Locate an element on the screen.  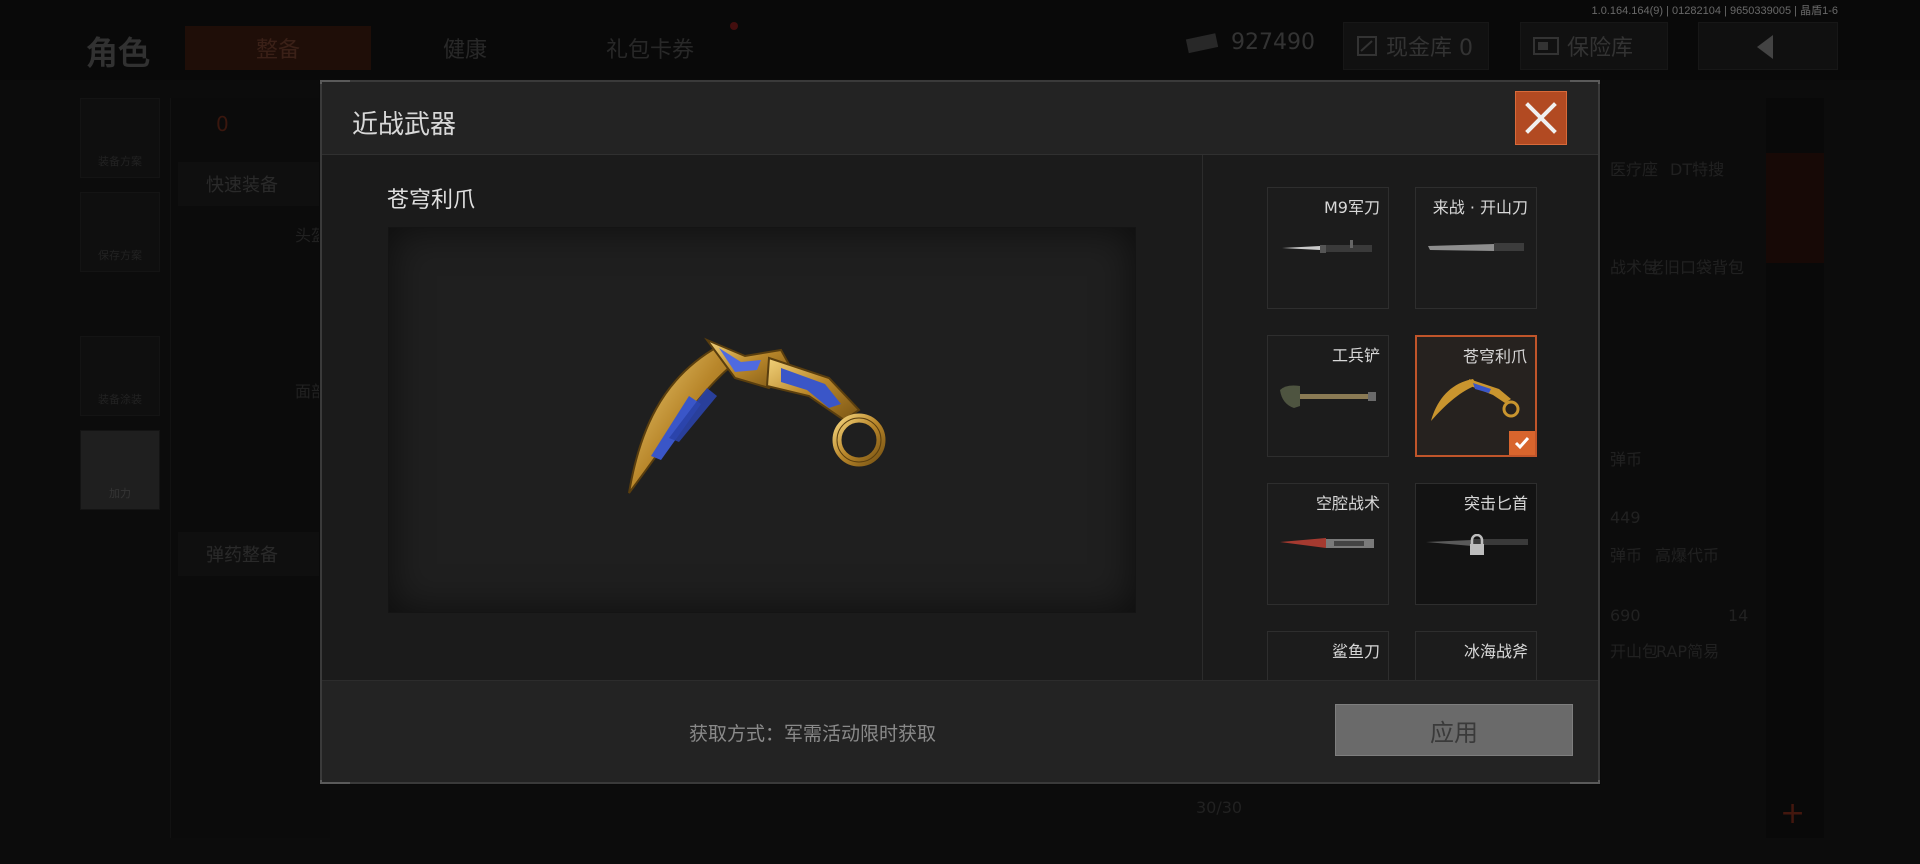
weapon-card-label: 鲨鱼刀 is located at coordinates (1355, 651).